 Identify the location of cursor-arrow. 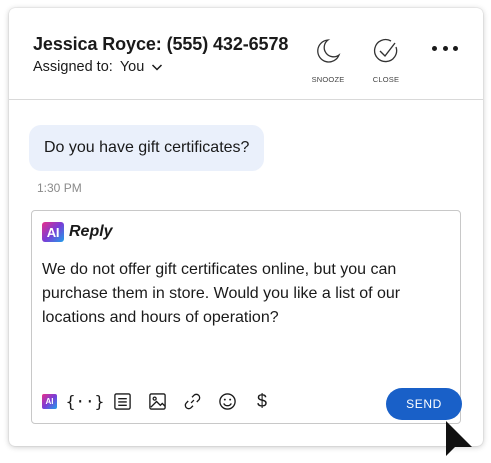
(459, 439).